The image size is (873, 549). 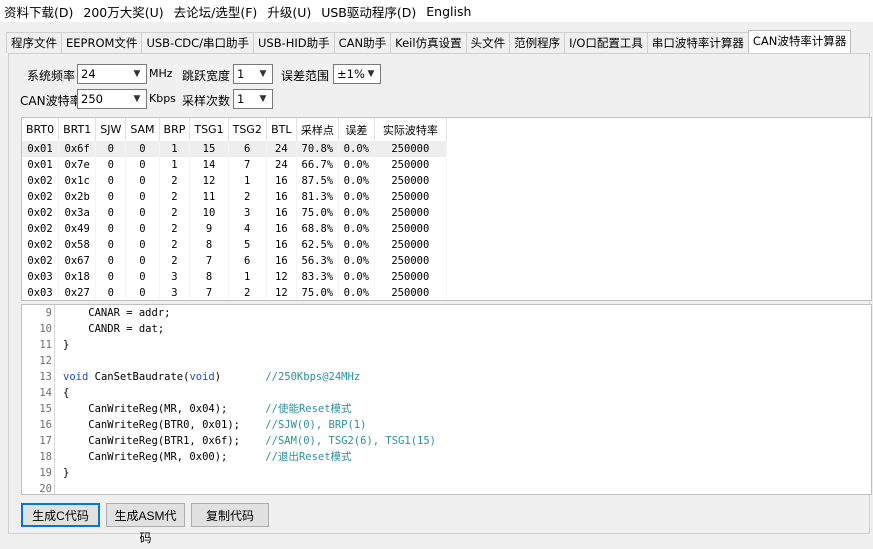 I want to click on column-header: TSG2, so click(x=247, y=129).